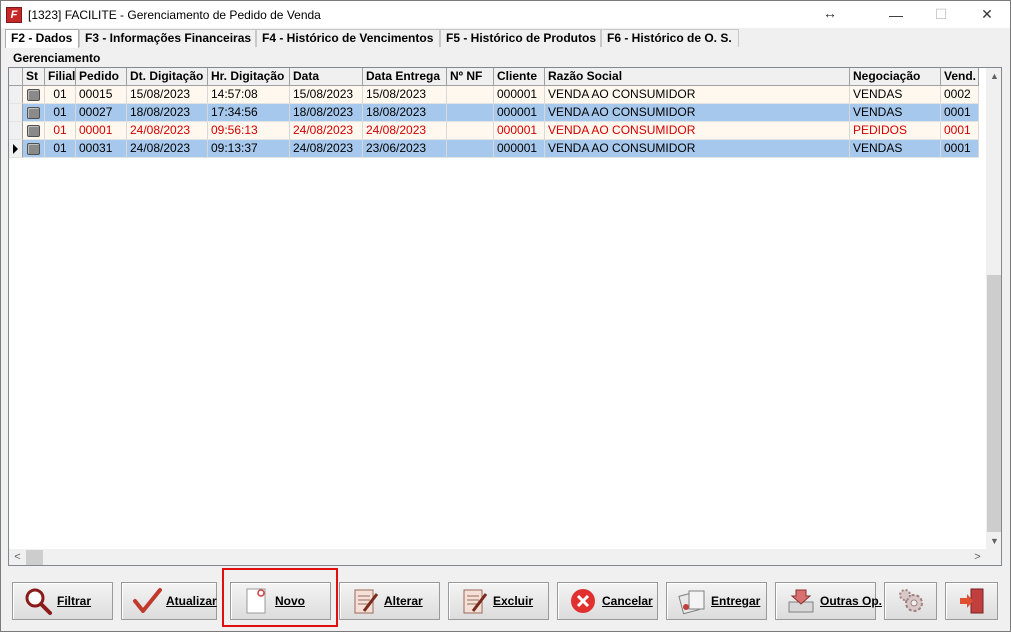 This screenshot has width=1011, height=632. Describe the element at coordinates (405, 113) in the screenshot. I see `cell-data-entrega: 18/08/2023` at that location.